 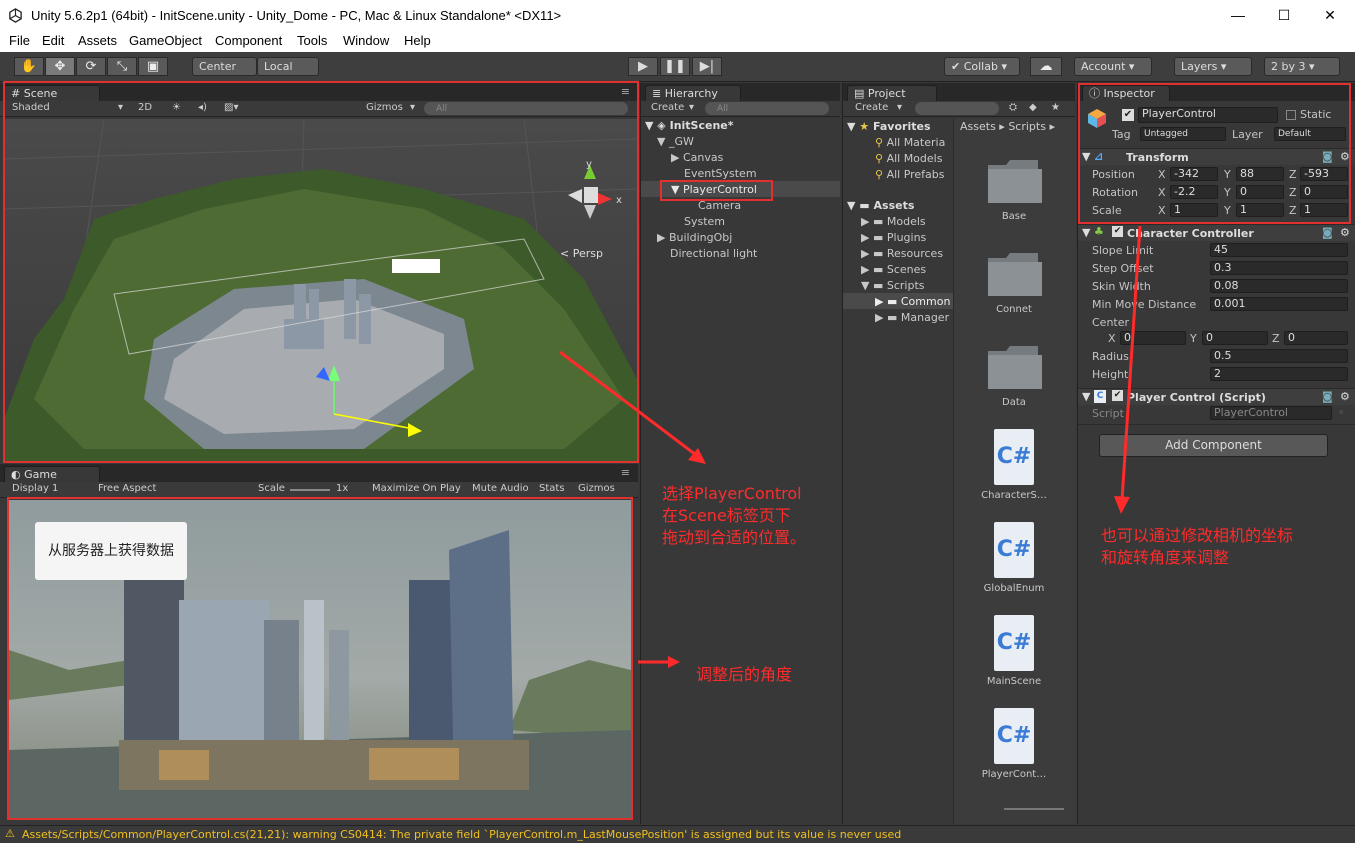 What do you see at coordinates (1197, 547) in the screenshot?
I see `inspector-annotation: 也可以通过修改相机的坐标 和旋转角度来调整` at bounding box center [1197, 547].